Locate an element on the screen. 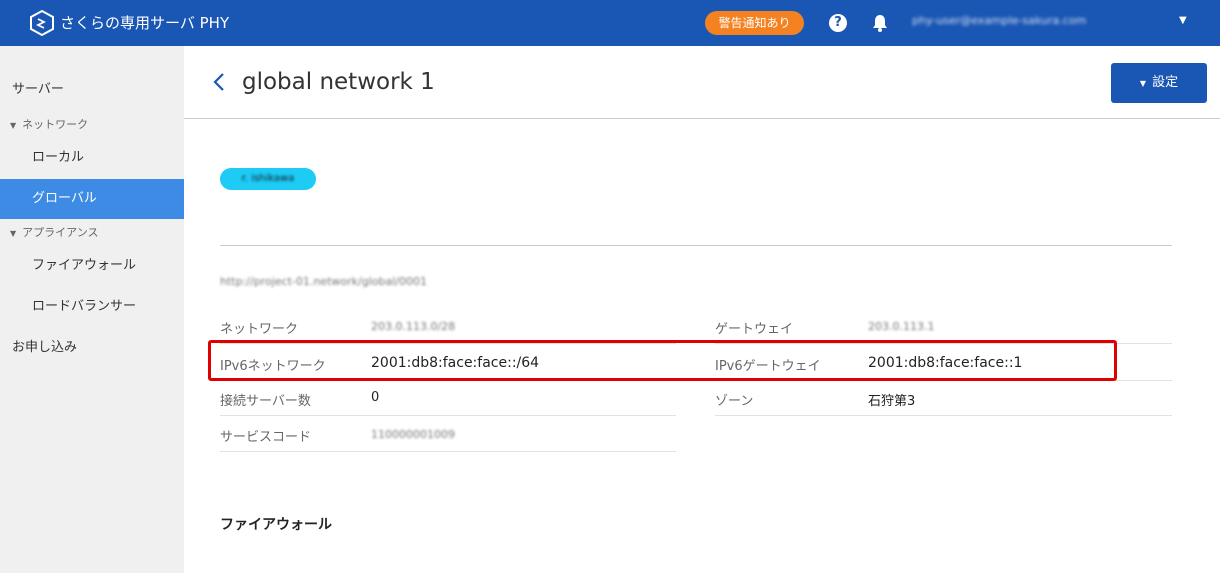 The height and width of the screenshot is (573, 1220). detail-row-network: ネットワーク 203.0.113.0/28 is located at coordinates (448, 326).